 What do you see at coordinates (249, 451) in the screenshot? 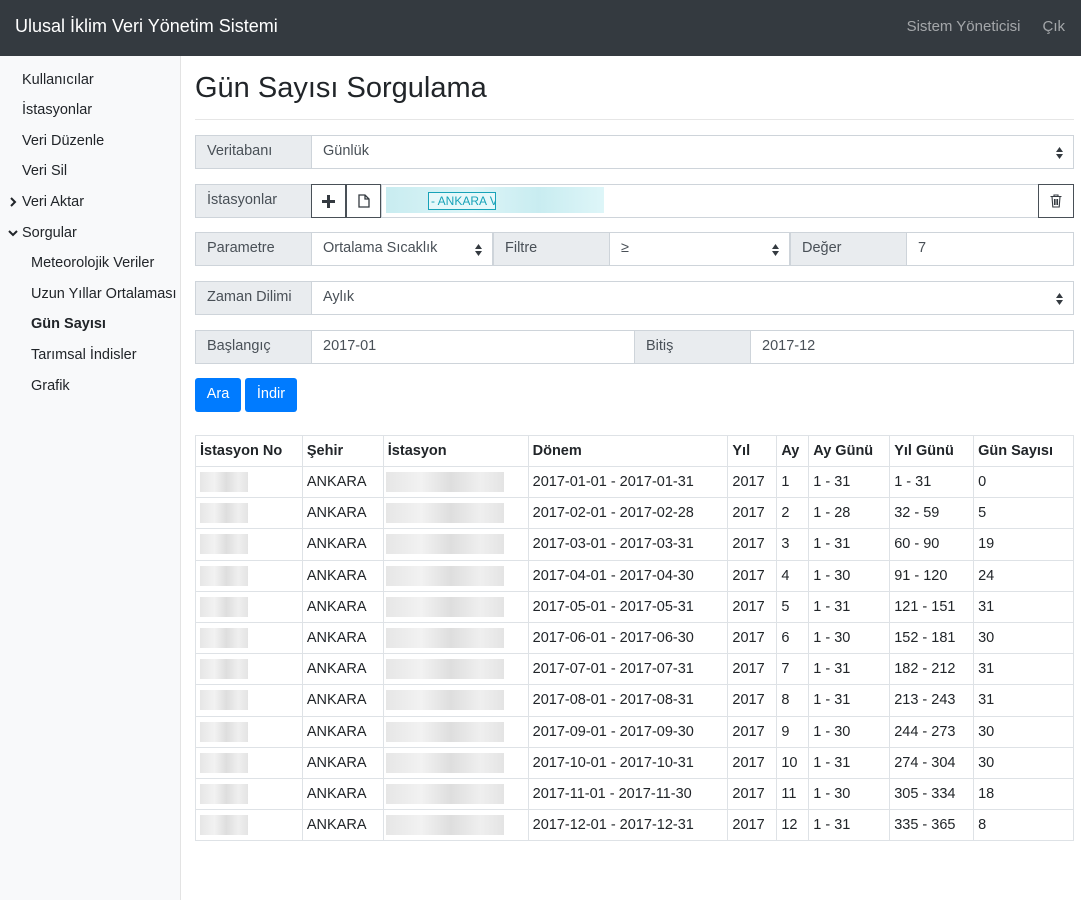
I see `column-header-station-no: İstasyon No` at bounding box center [249, 451].